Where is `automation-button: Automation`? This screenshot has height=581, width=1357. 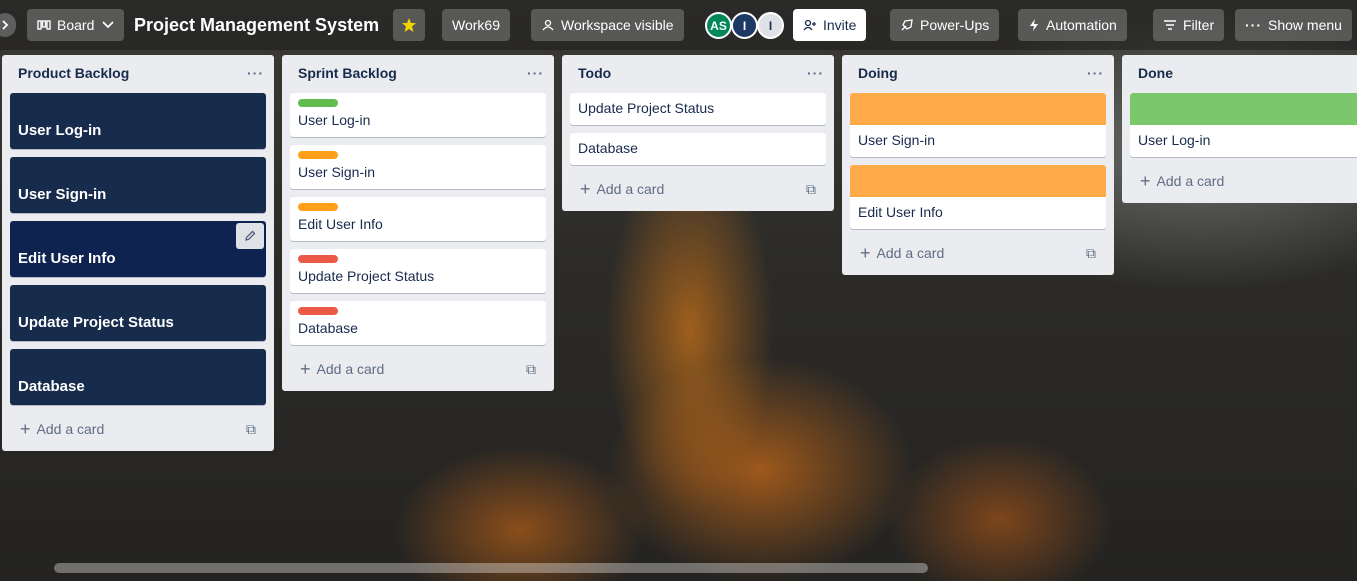
automation-button: Automation is located at coordinates (1072, 25).